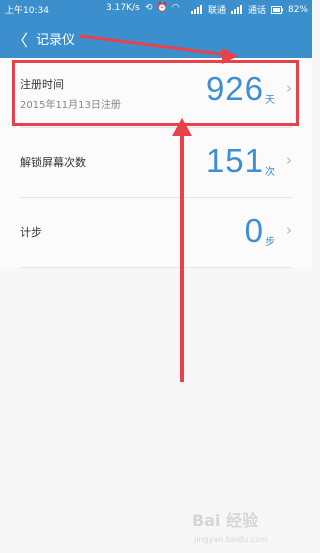  I want to click on watermark-logo: Bai 经验 jingyan.baidu.com, so click(248, 527).